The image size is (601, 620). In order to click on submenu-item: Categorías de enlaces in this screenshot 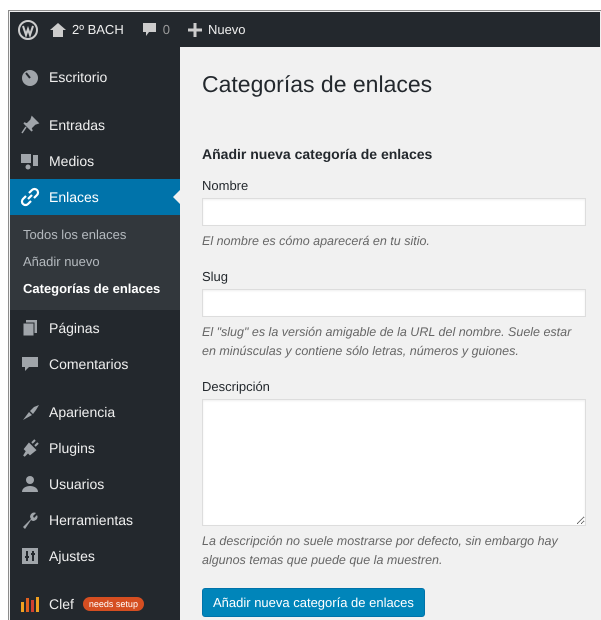, I will do `click(95, 288)`.